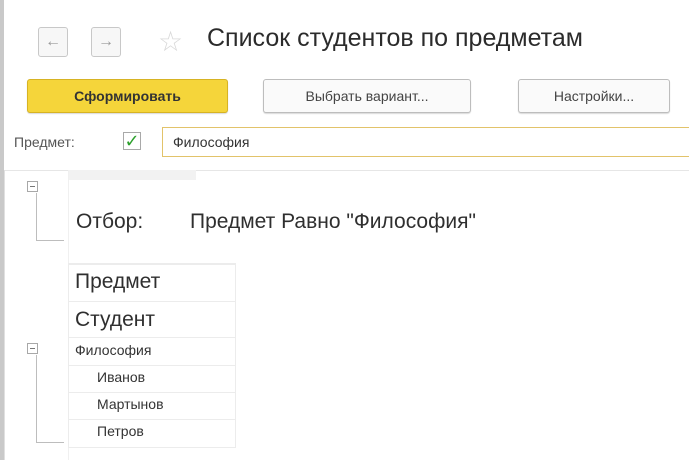 The image size is (689, 460). What do you see at coordinates (152, 434) in the screenshot?
I see `student-row: Петров` at bounding box center [152, 434].